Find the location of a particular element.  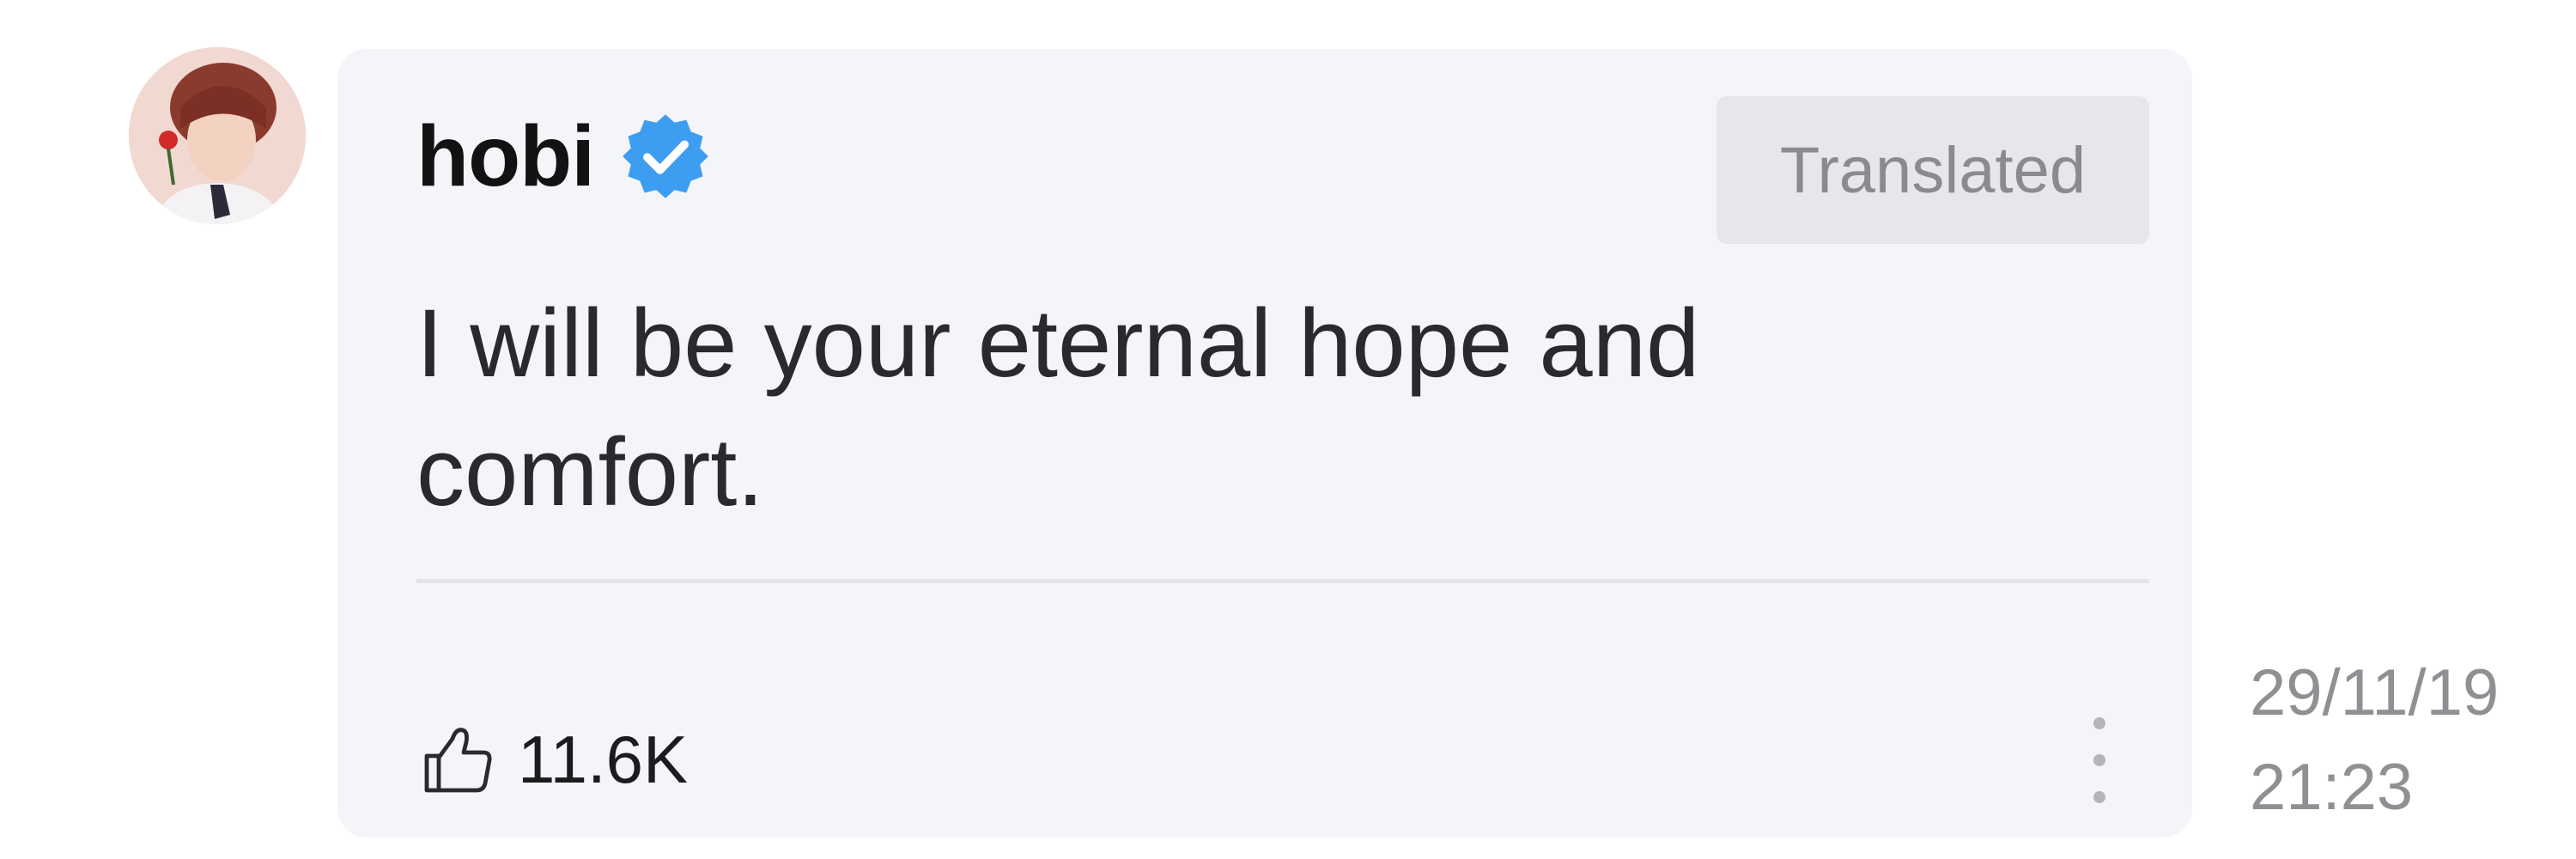

translated-badge: Translated is located at coordinates (1932, 170).